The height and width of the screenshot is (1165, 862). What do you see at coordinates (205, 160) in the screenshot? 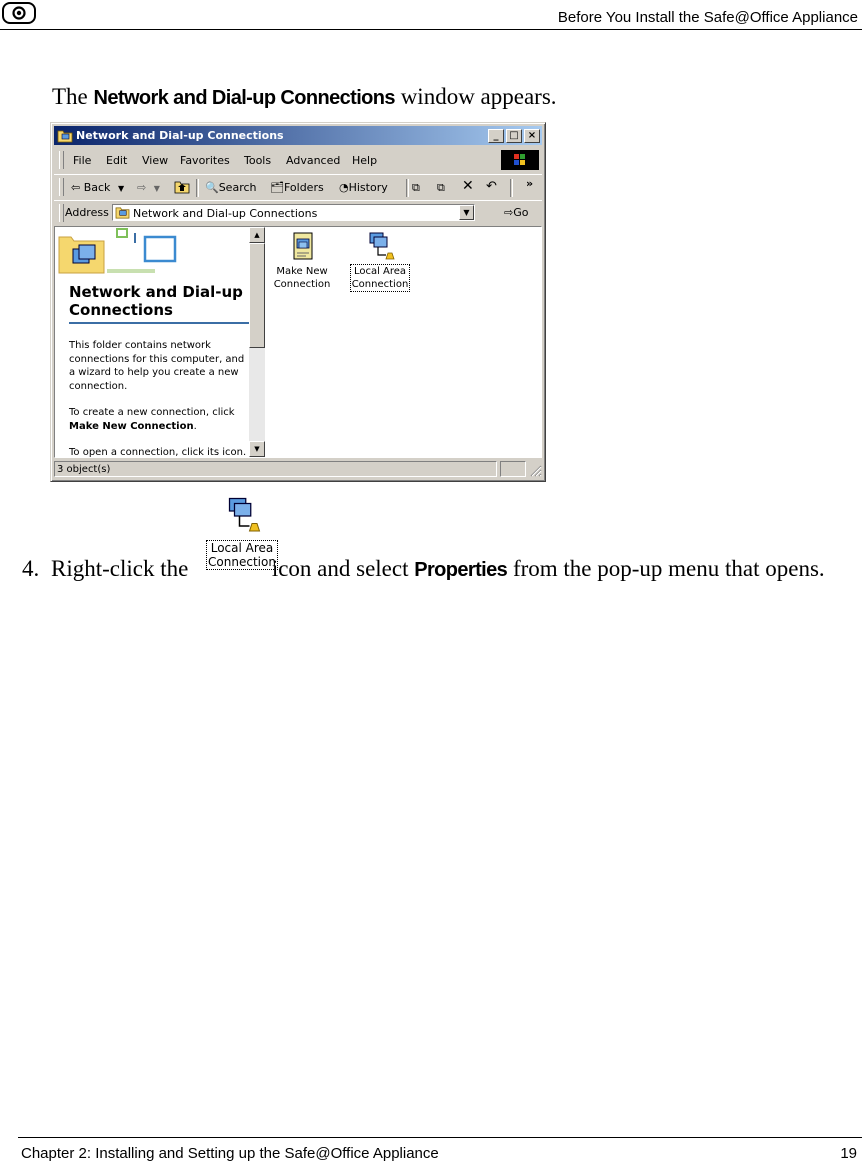
I see `menu-favorites: Favorites` at bounding box center [205, 160].